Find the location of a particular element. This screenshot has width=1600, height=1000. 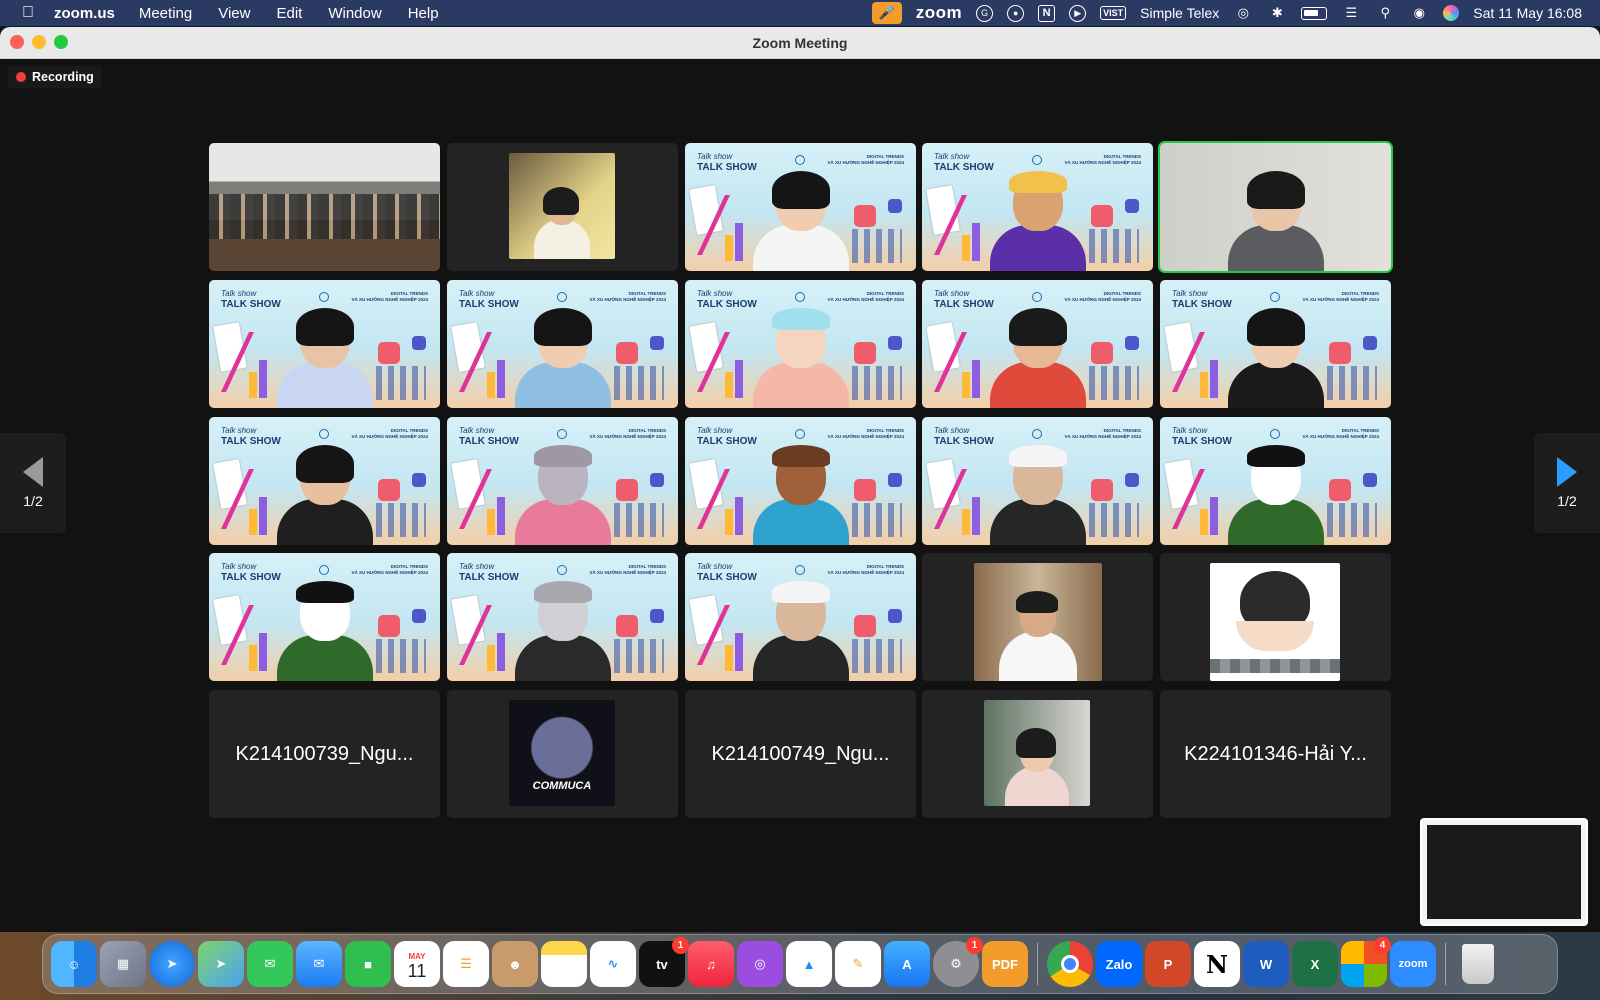

apple-tv-icon: tv 1 is located at coordinates (664, 962).